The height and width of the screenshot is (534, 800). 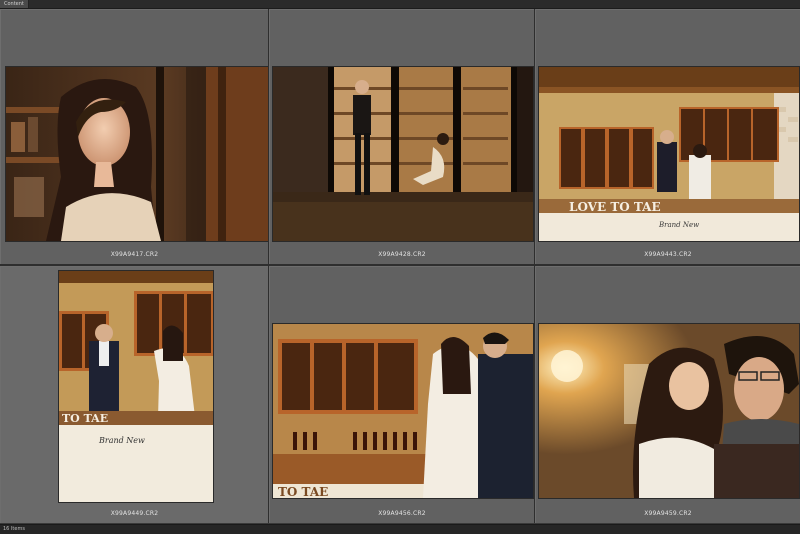 What do you see at coordinates (14, 4) in the screenshot?
I see `content-tab: Content` at bounding box center [14, 4].